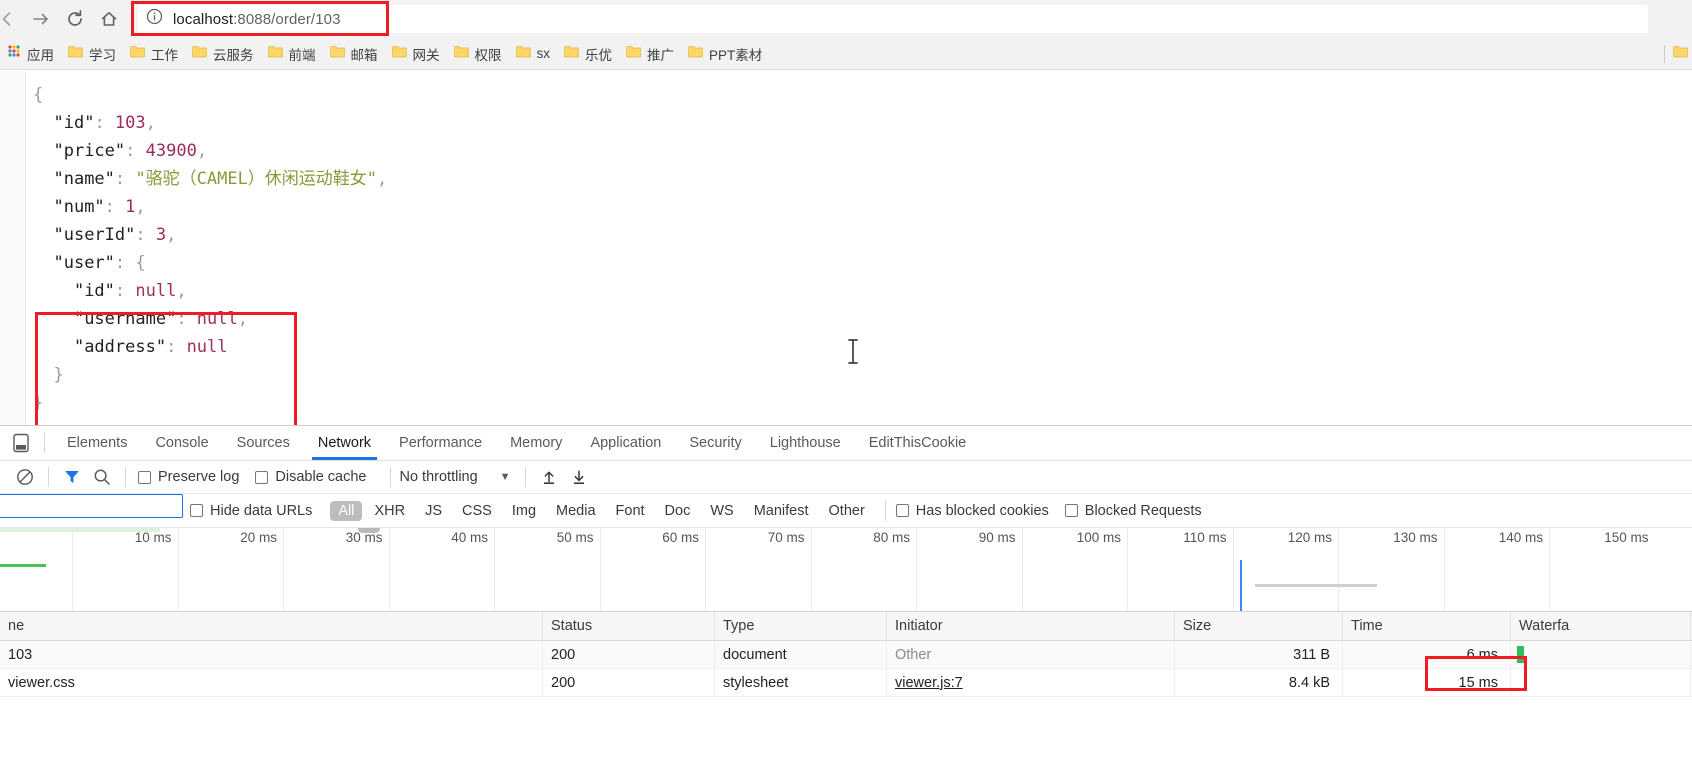  I want to click on json-token-null: null, so click(207, 347).